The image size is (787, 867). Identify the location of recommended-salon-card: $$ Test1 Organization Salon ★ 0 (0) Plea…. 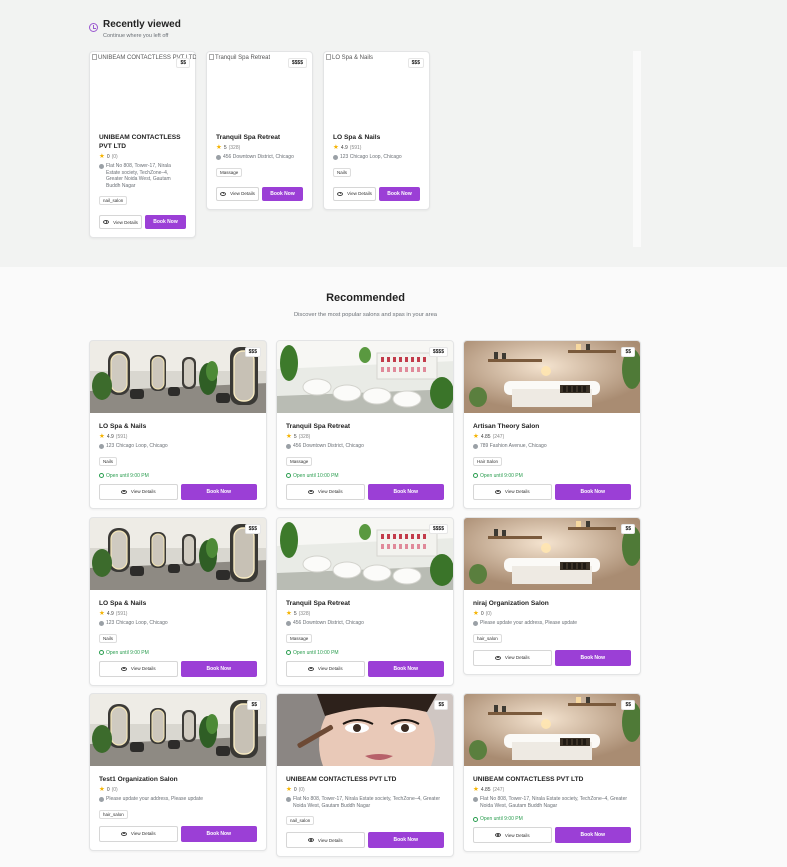
(178, 772).